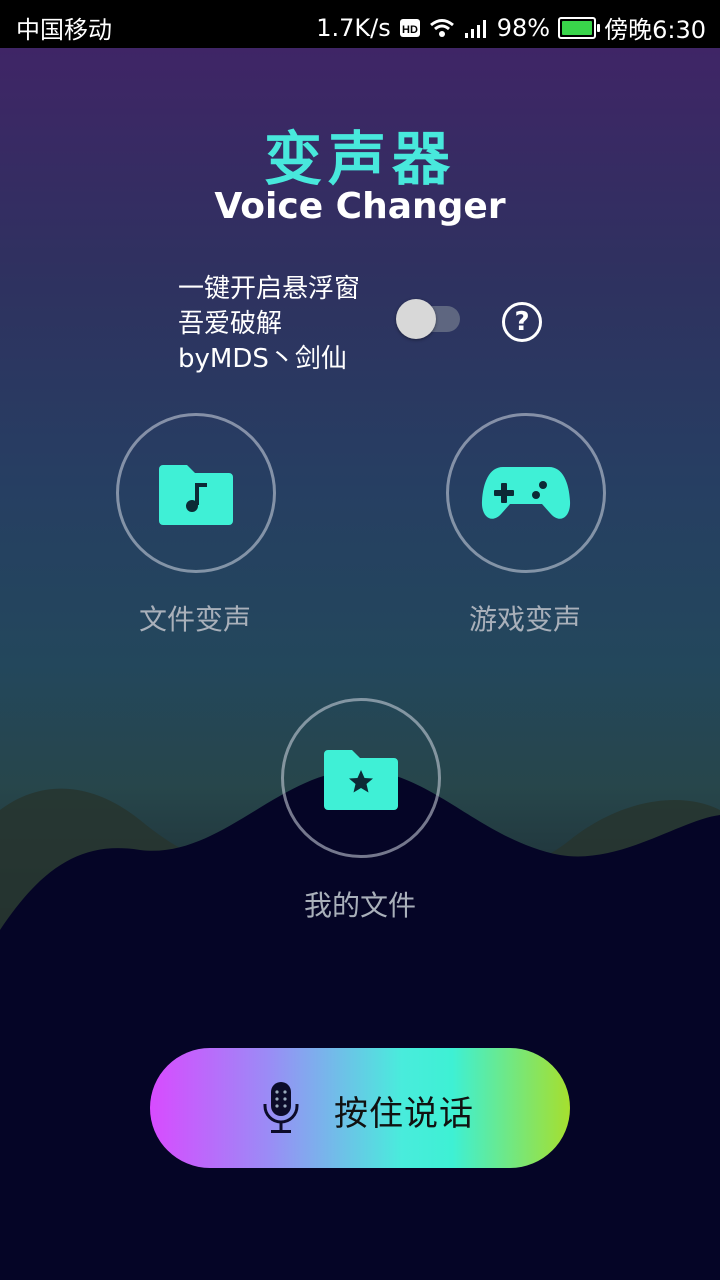  I want to click on game-voice-button, so click(526, 493).